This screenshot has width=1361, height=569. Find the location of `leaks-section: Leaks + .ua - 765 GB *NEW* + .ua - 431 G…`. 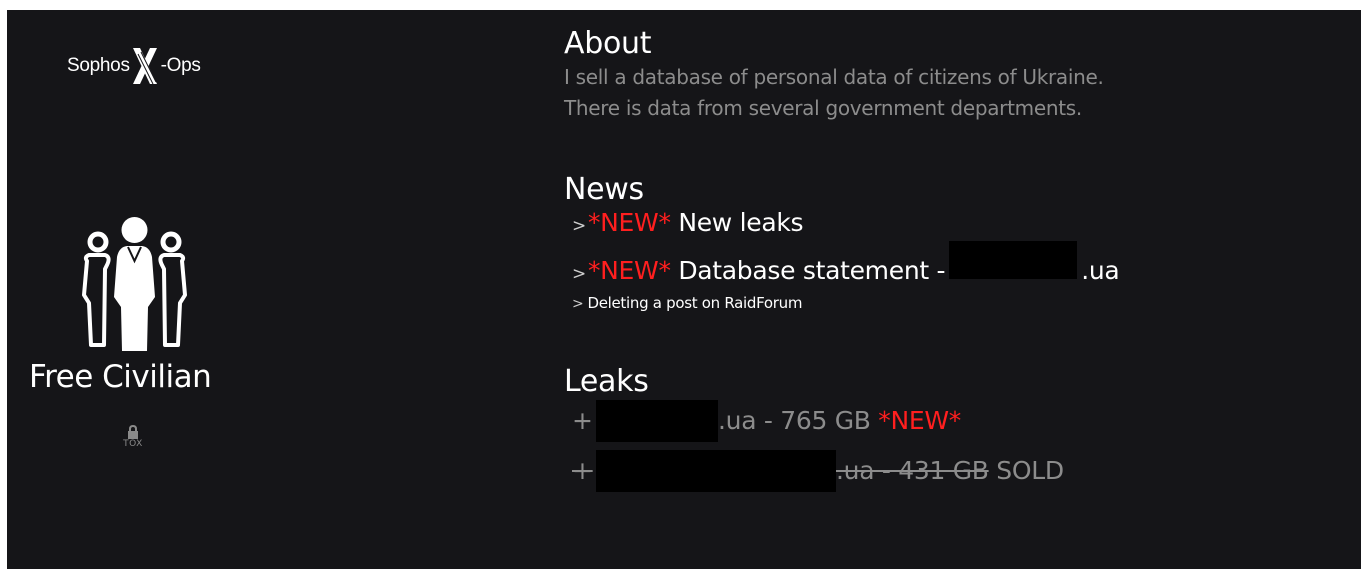

leaks-section: Leaks + .ua - 765 GB *NEW* + .ua - 431 G… is located at coordinates (954, 428).